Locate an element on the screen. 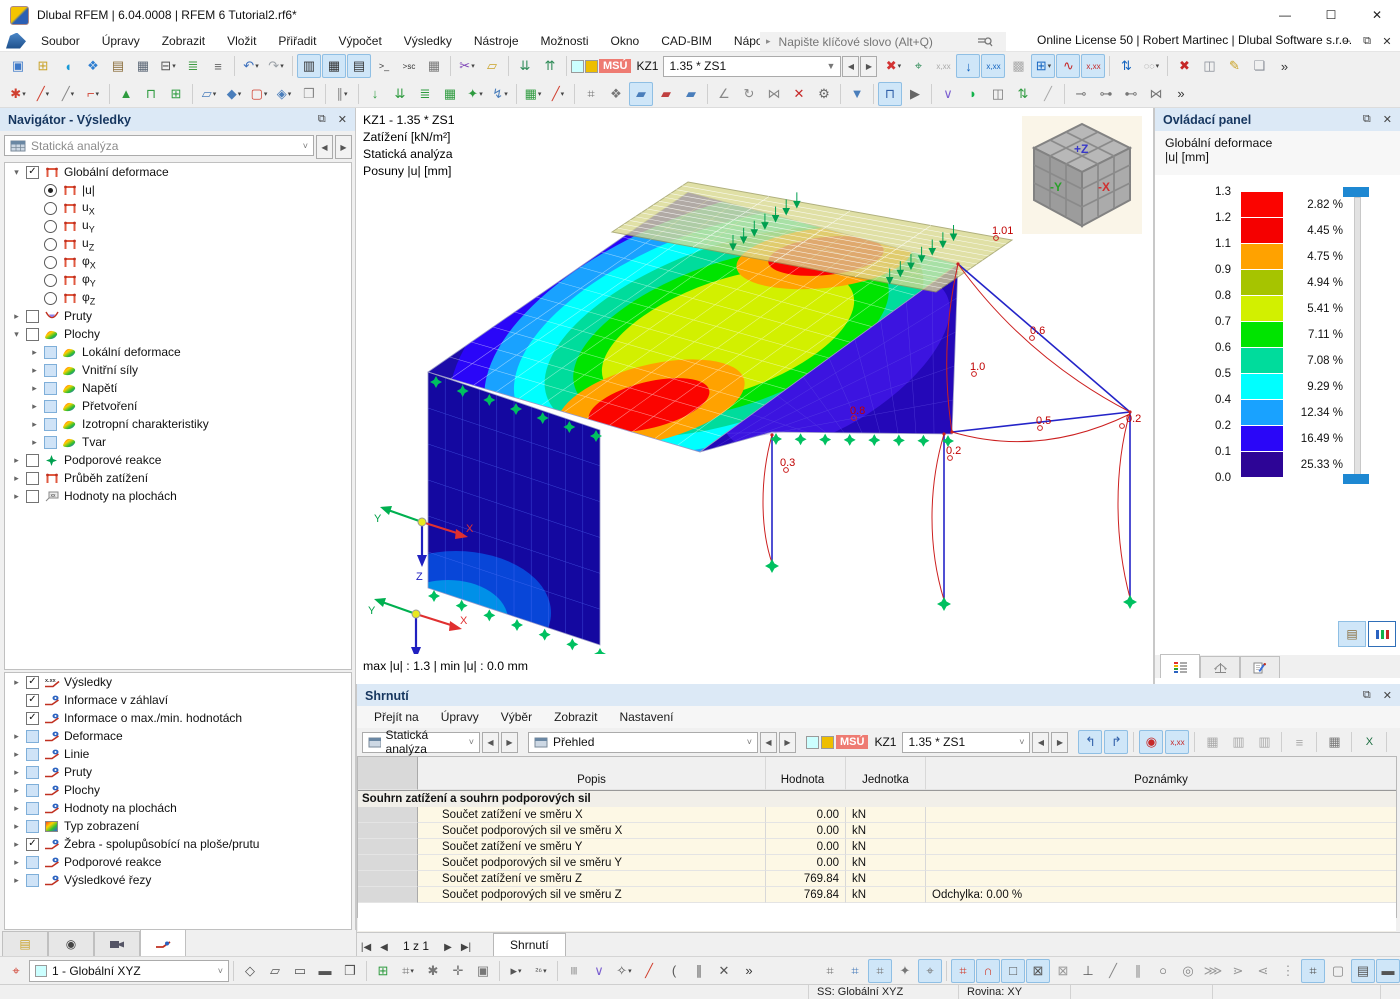 This screenshot has width=1400, height=999. member-eccentricity-button: ⊷ is located at coordinates (1131, 94).